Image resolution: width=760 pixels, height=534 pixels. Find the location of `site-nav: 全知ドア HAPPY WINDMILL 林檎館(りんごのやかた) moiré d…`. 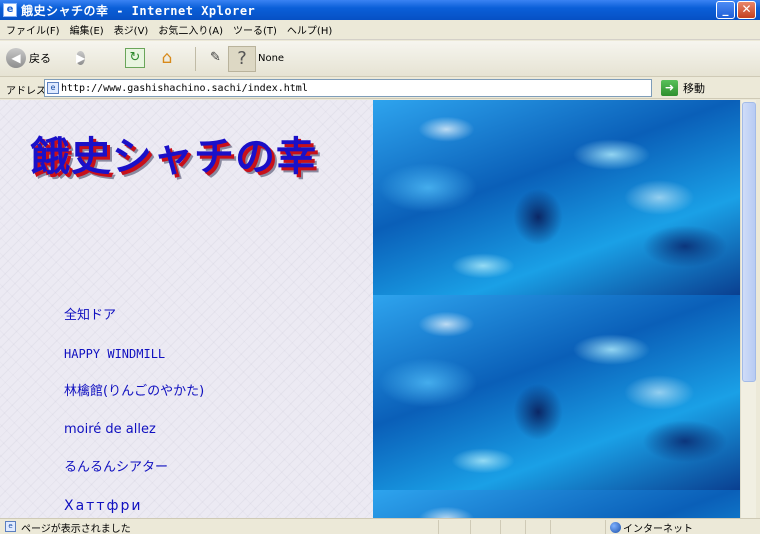

site-nav: 全知ドア HAPPY WINDMILL 林檎館(りんごのやかた) moiré d… is located at coordinates (134, 412).